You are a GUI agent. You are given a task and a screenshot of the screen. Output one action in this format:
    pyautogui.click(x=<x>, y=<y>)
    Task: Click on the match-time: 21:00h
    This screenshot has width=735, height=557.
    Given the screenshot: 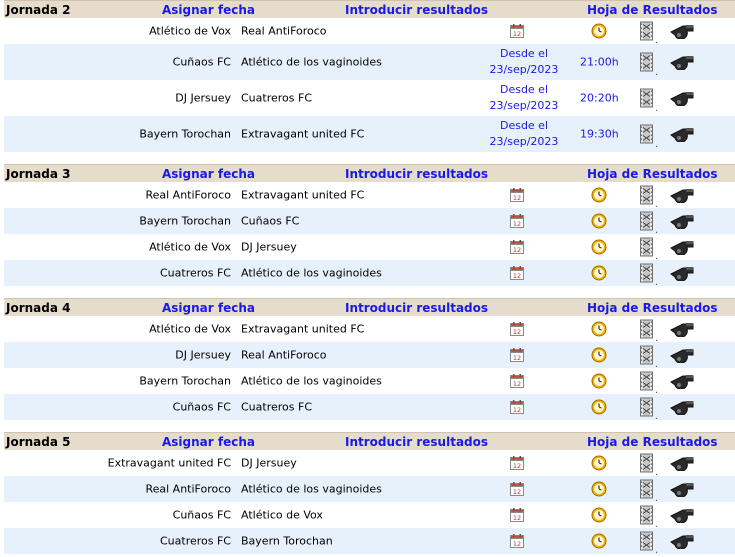 What is the action you would take?
    pyautogui.click(x=599, y=62)
    